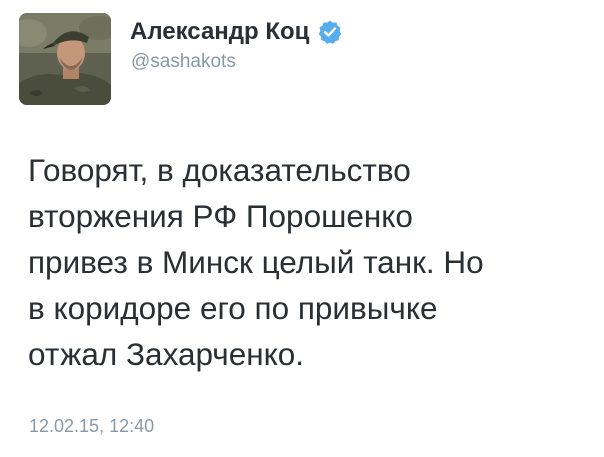 Image resolution: width=604 pixels, height=457 pixels. I want to click on tweet-text-line: в коридоре его по привычке, so click(233, 308).